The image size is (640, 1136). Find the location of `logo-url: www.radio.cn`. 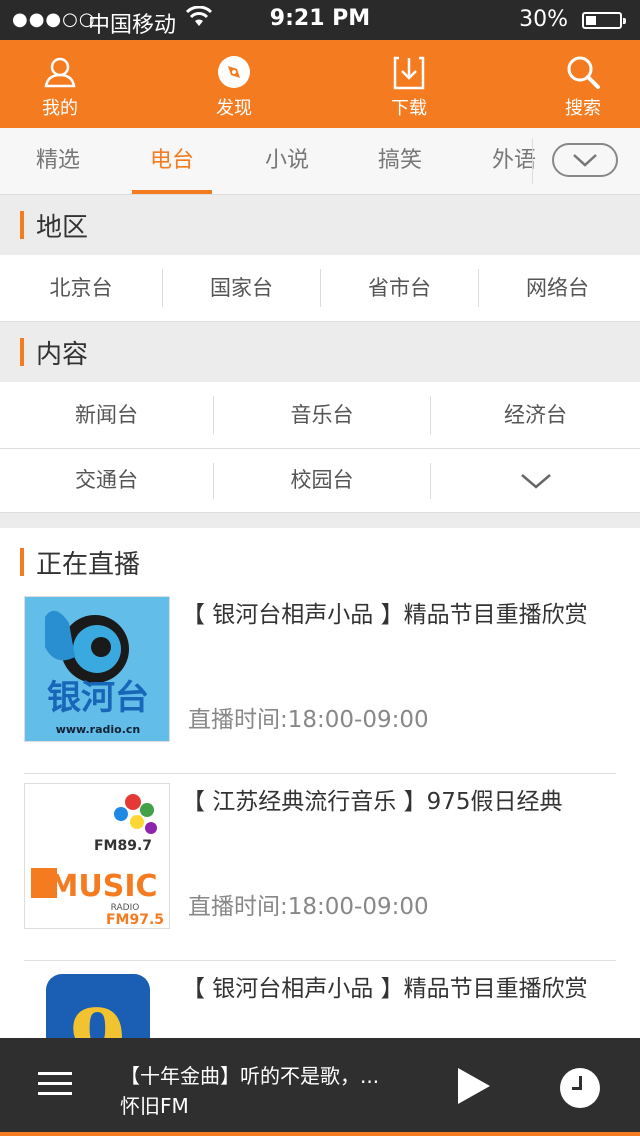

logo-url: www.radio.cn is located at coordinates (98, 729).